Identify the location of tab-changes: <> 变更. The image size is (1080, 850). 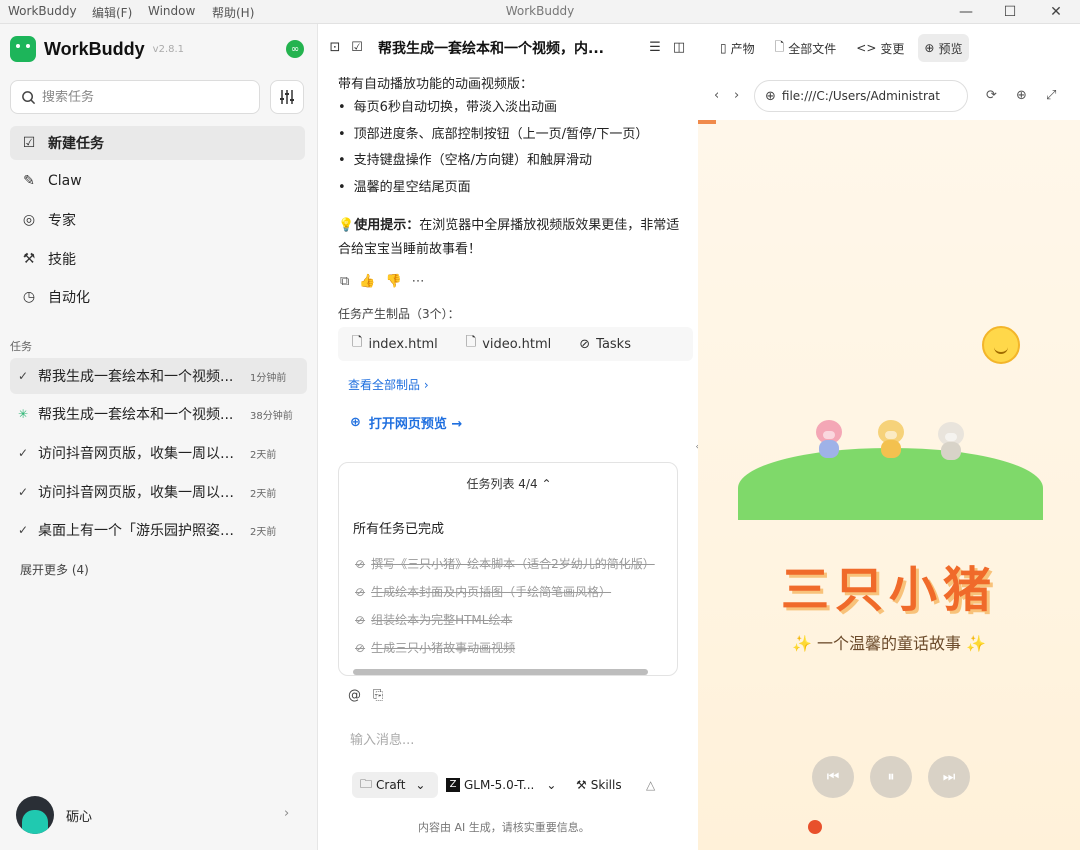
(880, 48).